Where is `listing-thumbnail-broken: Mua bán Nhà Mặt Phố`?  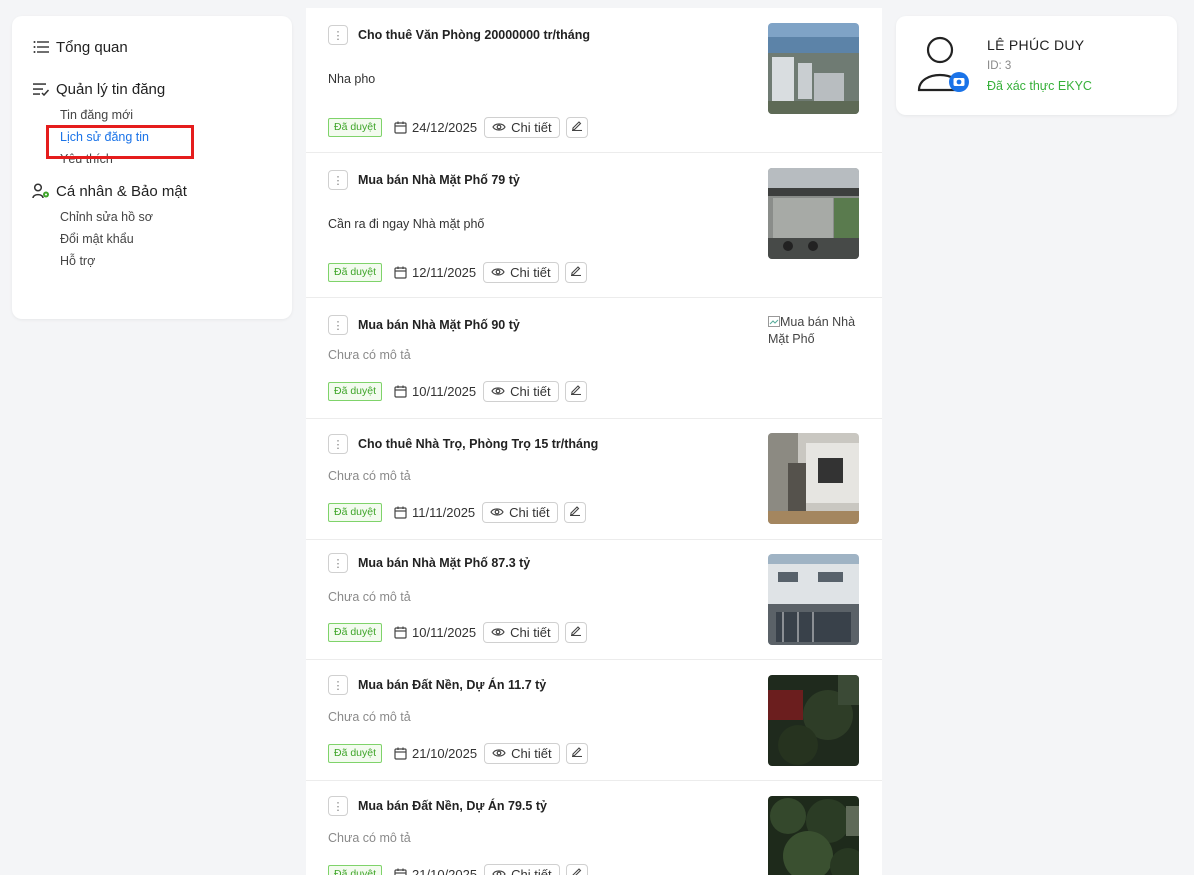
listing-thumbnail-broken: Mua bán Nhà Mặt Phố is located at coordinates (815, 331).